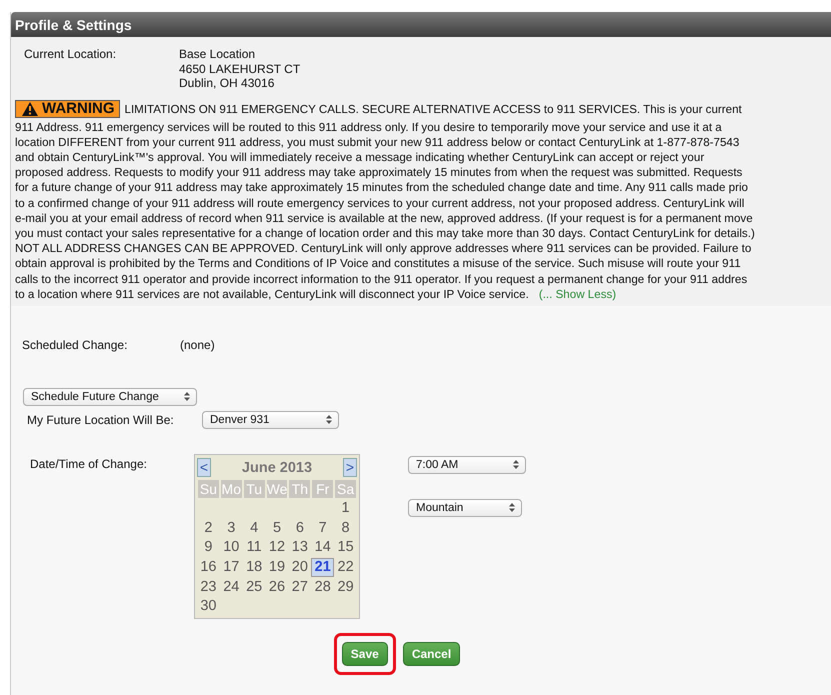  Describe the element at coordinates (277, 547) in the screenshot. I see `calendar-day: 12` at that location.